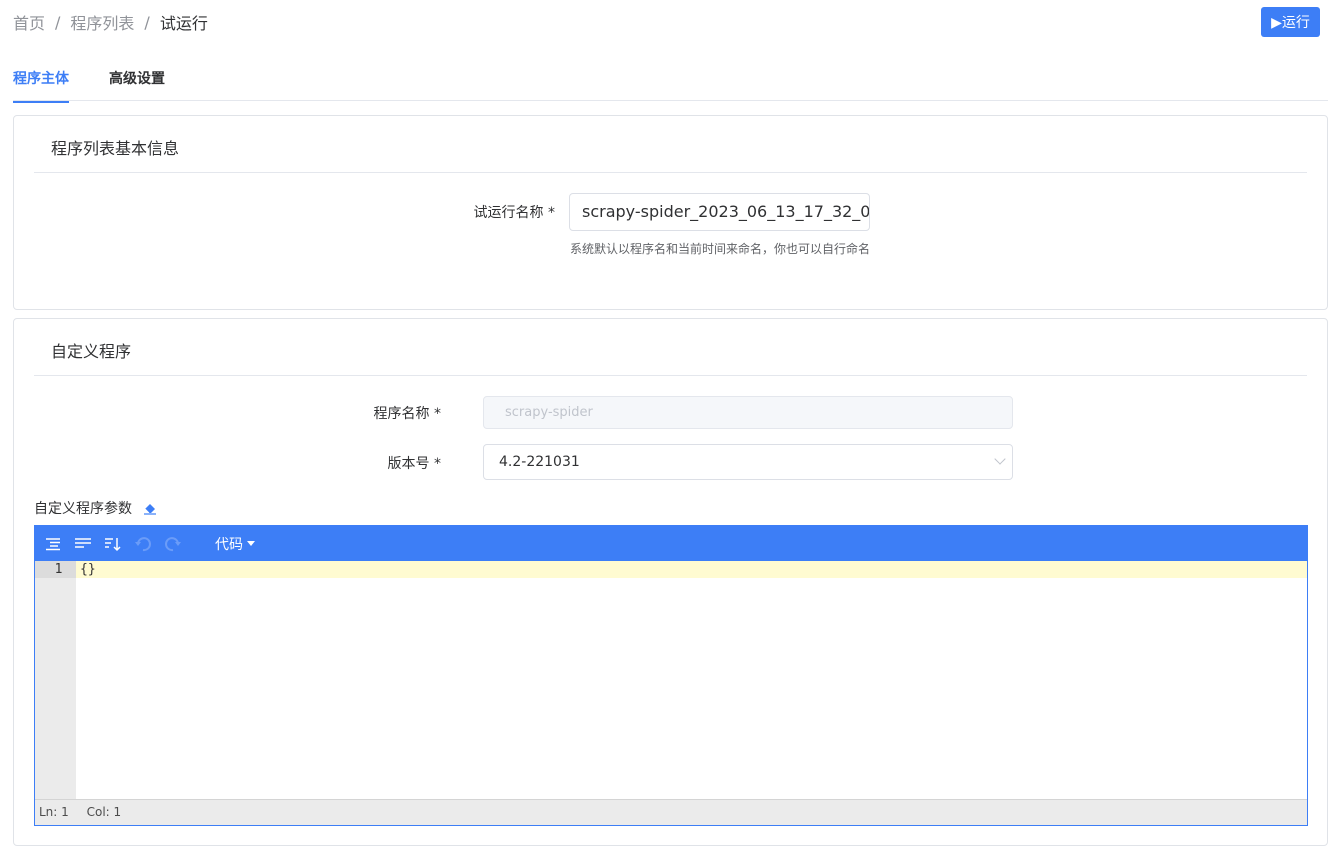 Image resolution: width=1340 pixels, height=867 pixels. What do you see at coordinates (91, 351) in the screenshot?
I see `custom-program-title: 自定义程序` at bounding box center [91, 351].